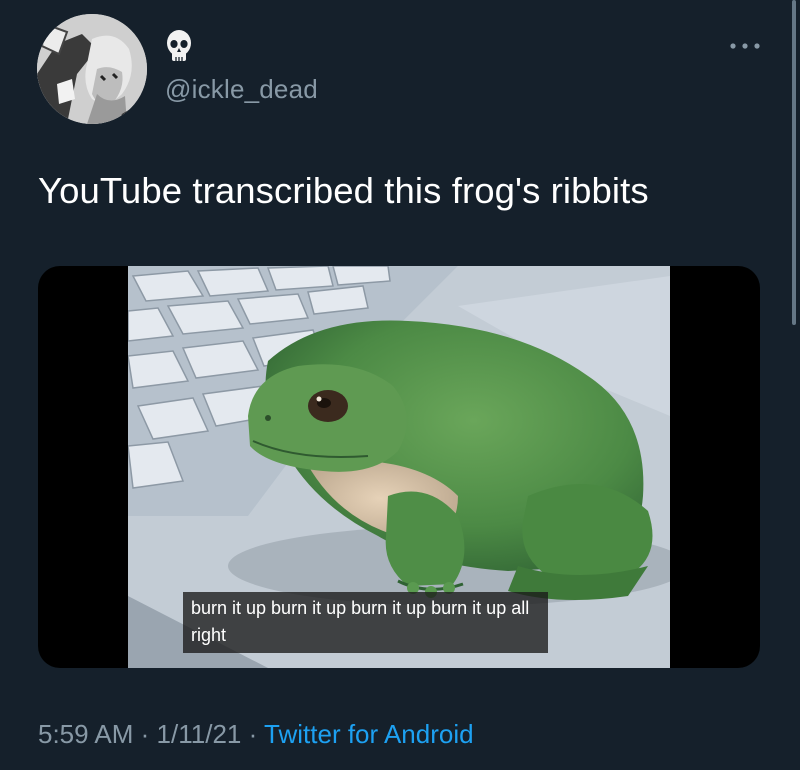  What do you see at coordinates (343, 190) in the screenshot?
I see `tweet-text: YouTube transcribed this frog's ribbits` at bounding box center [343, 190].